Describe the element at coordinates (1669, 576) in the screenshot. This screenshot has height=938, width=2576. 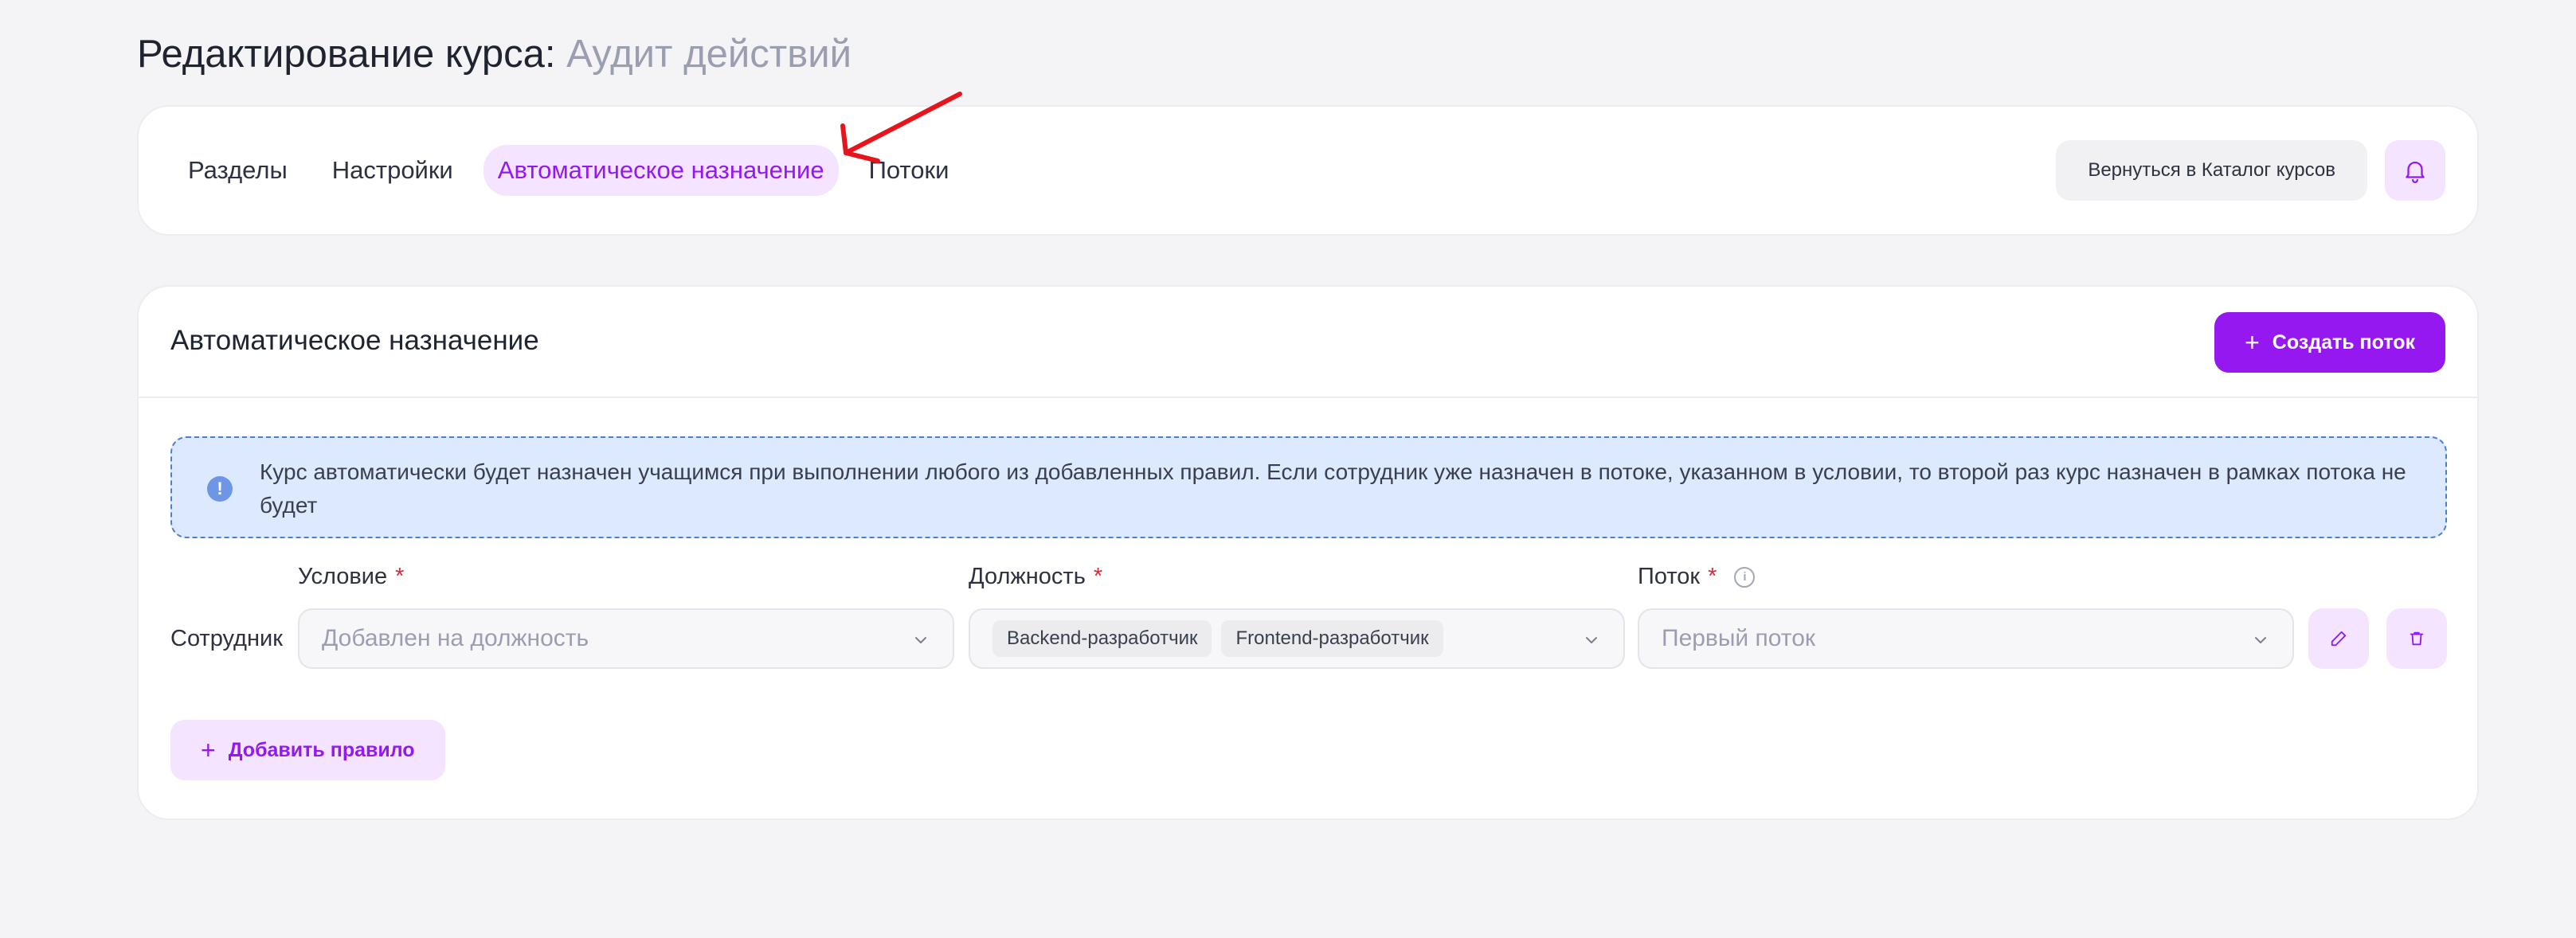
I see `stream-label-text: Поток` at that location.